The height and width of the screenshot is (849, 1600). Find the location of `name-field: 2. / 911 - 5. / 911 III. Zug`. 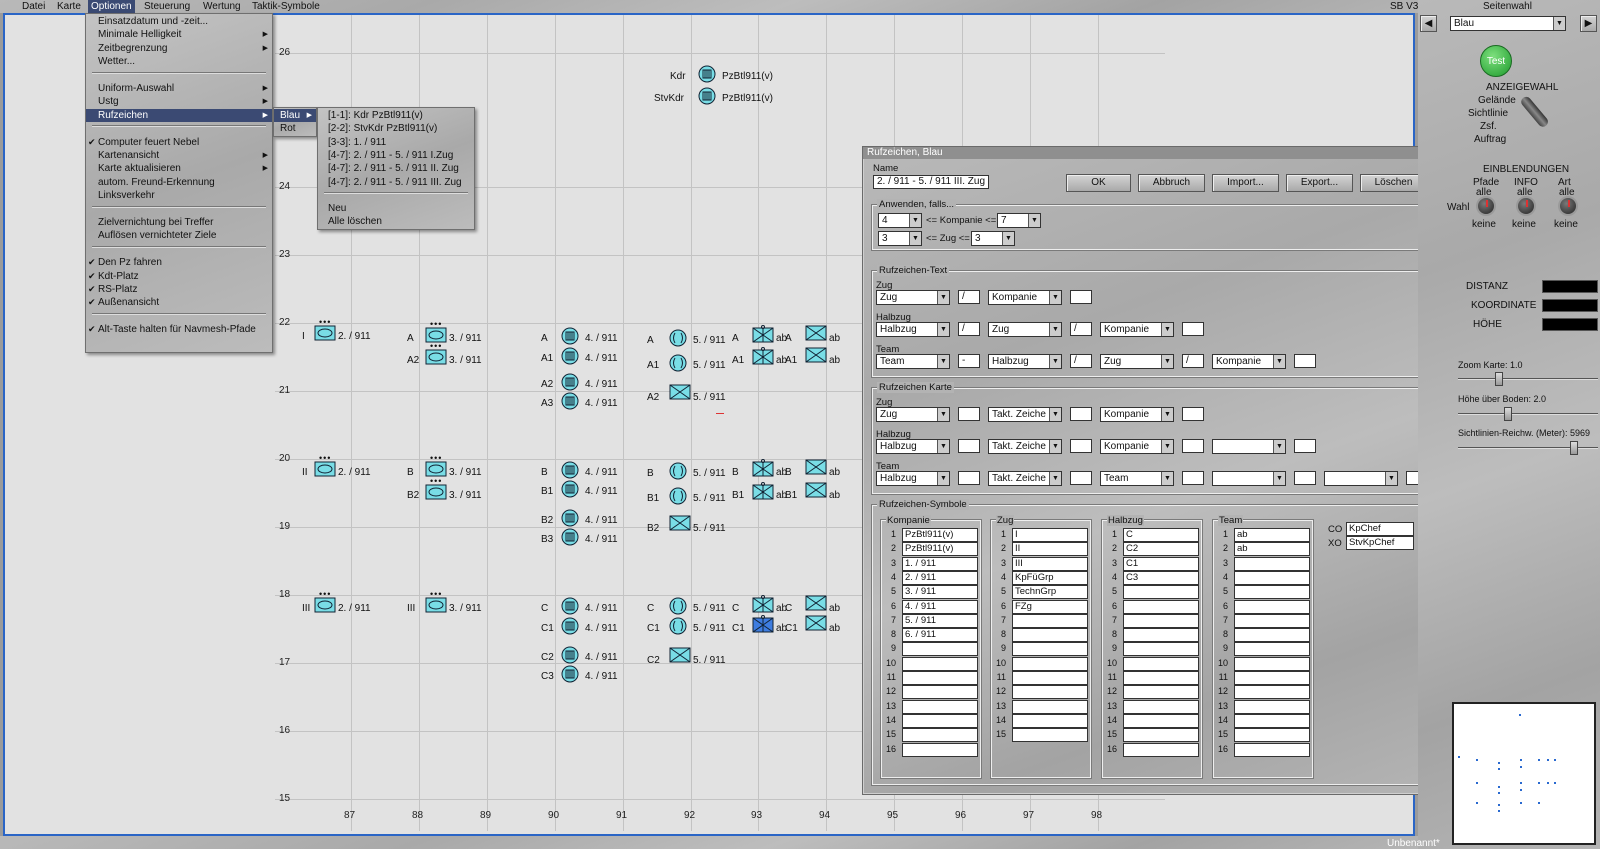

name-field: 2. / 911 - 5. / 911 III. Zug is located at coordinates (931, 182).